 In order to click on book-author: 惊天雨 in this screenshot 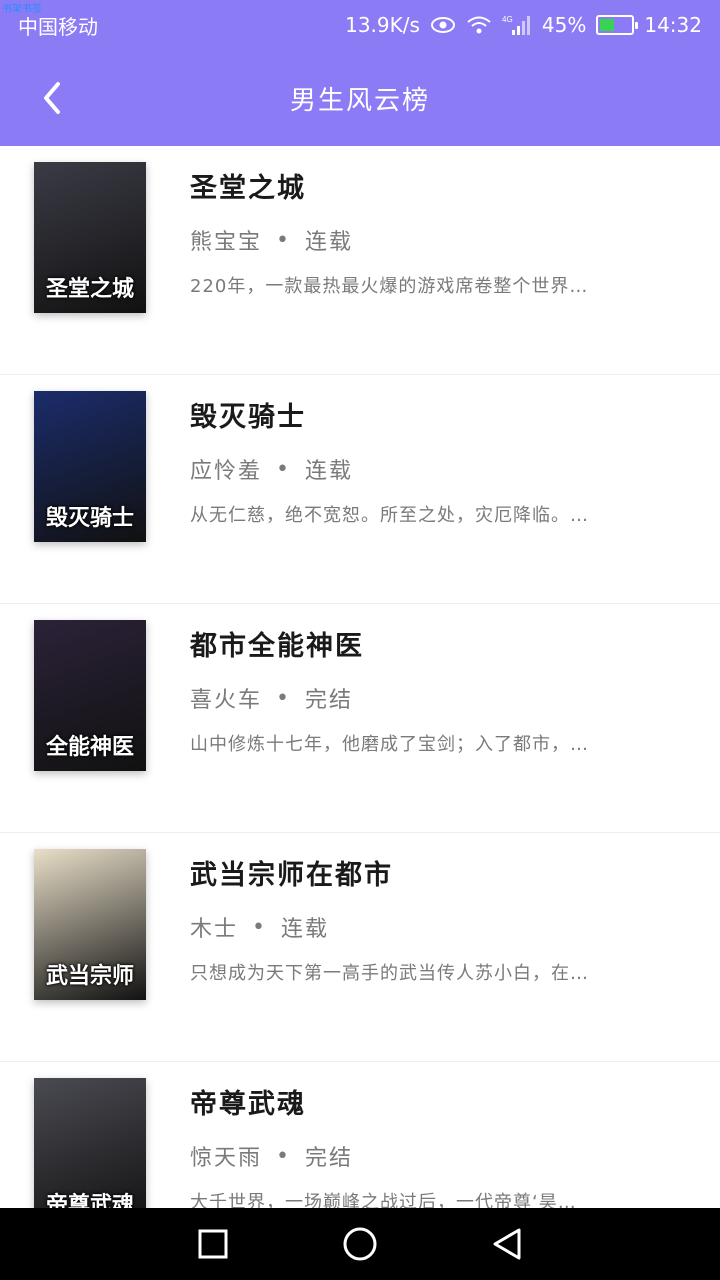, I will do `click(226, 1158)`.